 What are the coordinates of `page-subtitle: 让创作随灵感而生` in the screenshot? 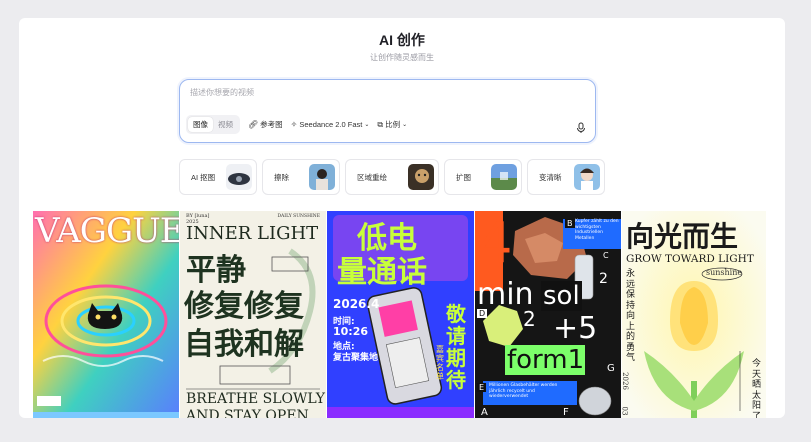 It's located at (402, 57).